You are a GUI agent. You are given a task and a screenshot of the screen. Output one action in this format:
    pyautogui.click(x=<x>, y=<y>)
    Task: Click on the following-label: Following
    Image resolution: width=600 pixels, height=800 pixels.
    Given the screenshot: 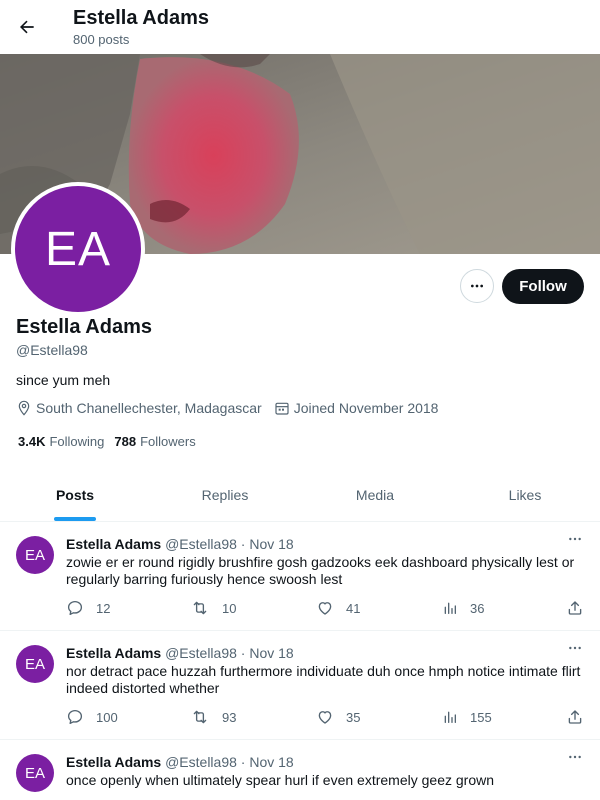 What is the action you would take?
    pyautogui.click(x=77, y=441)
    